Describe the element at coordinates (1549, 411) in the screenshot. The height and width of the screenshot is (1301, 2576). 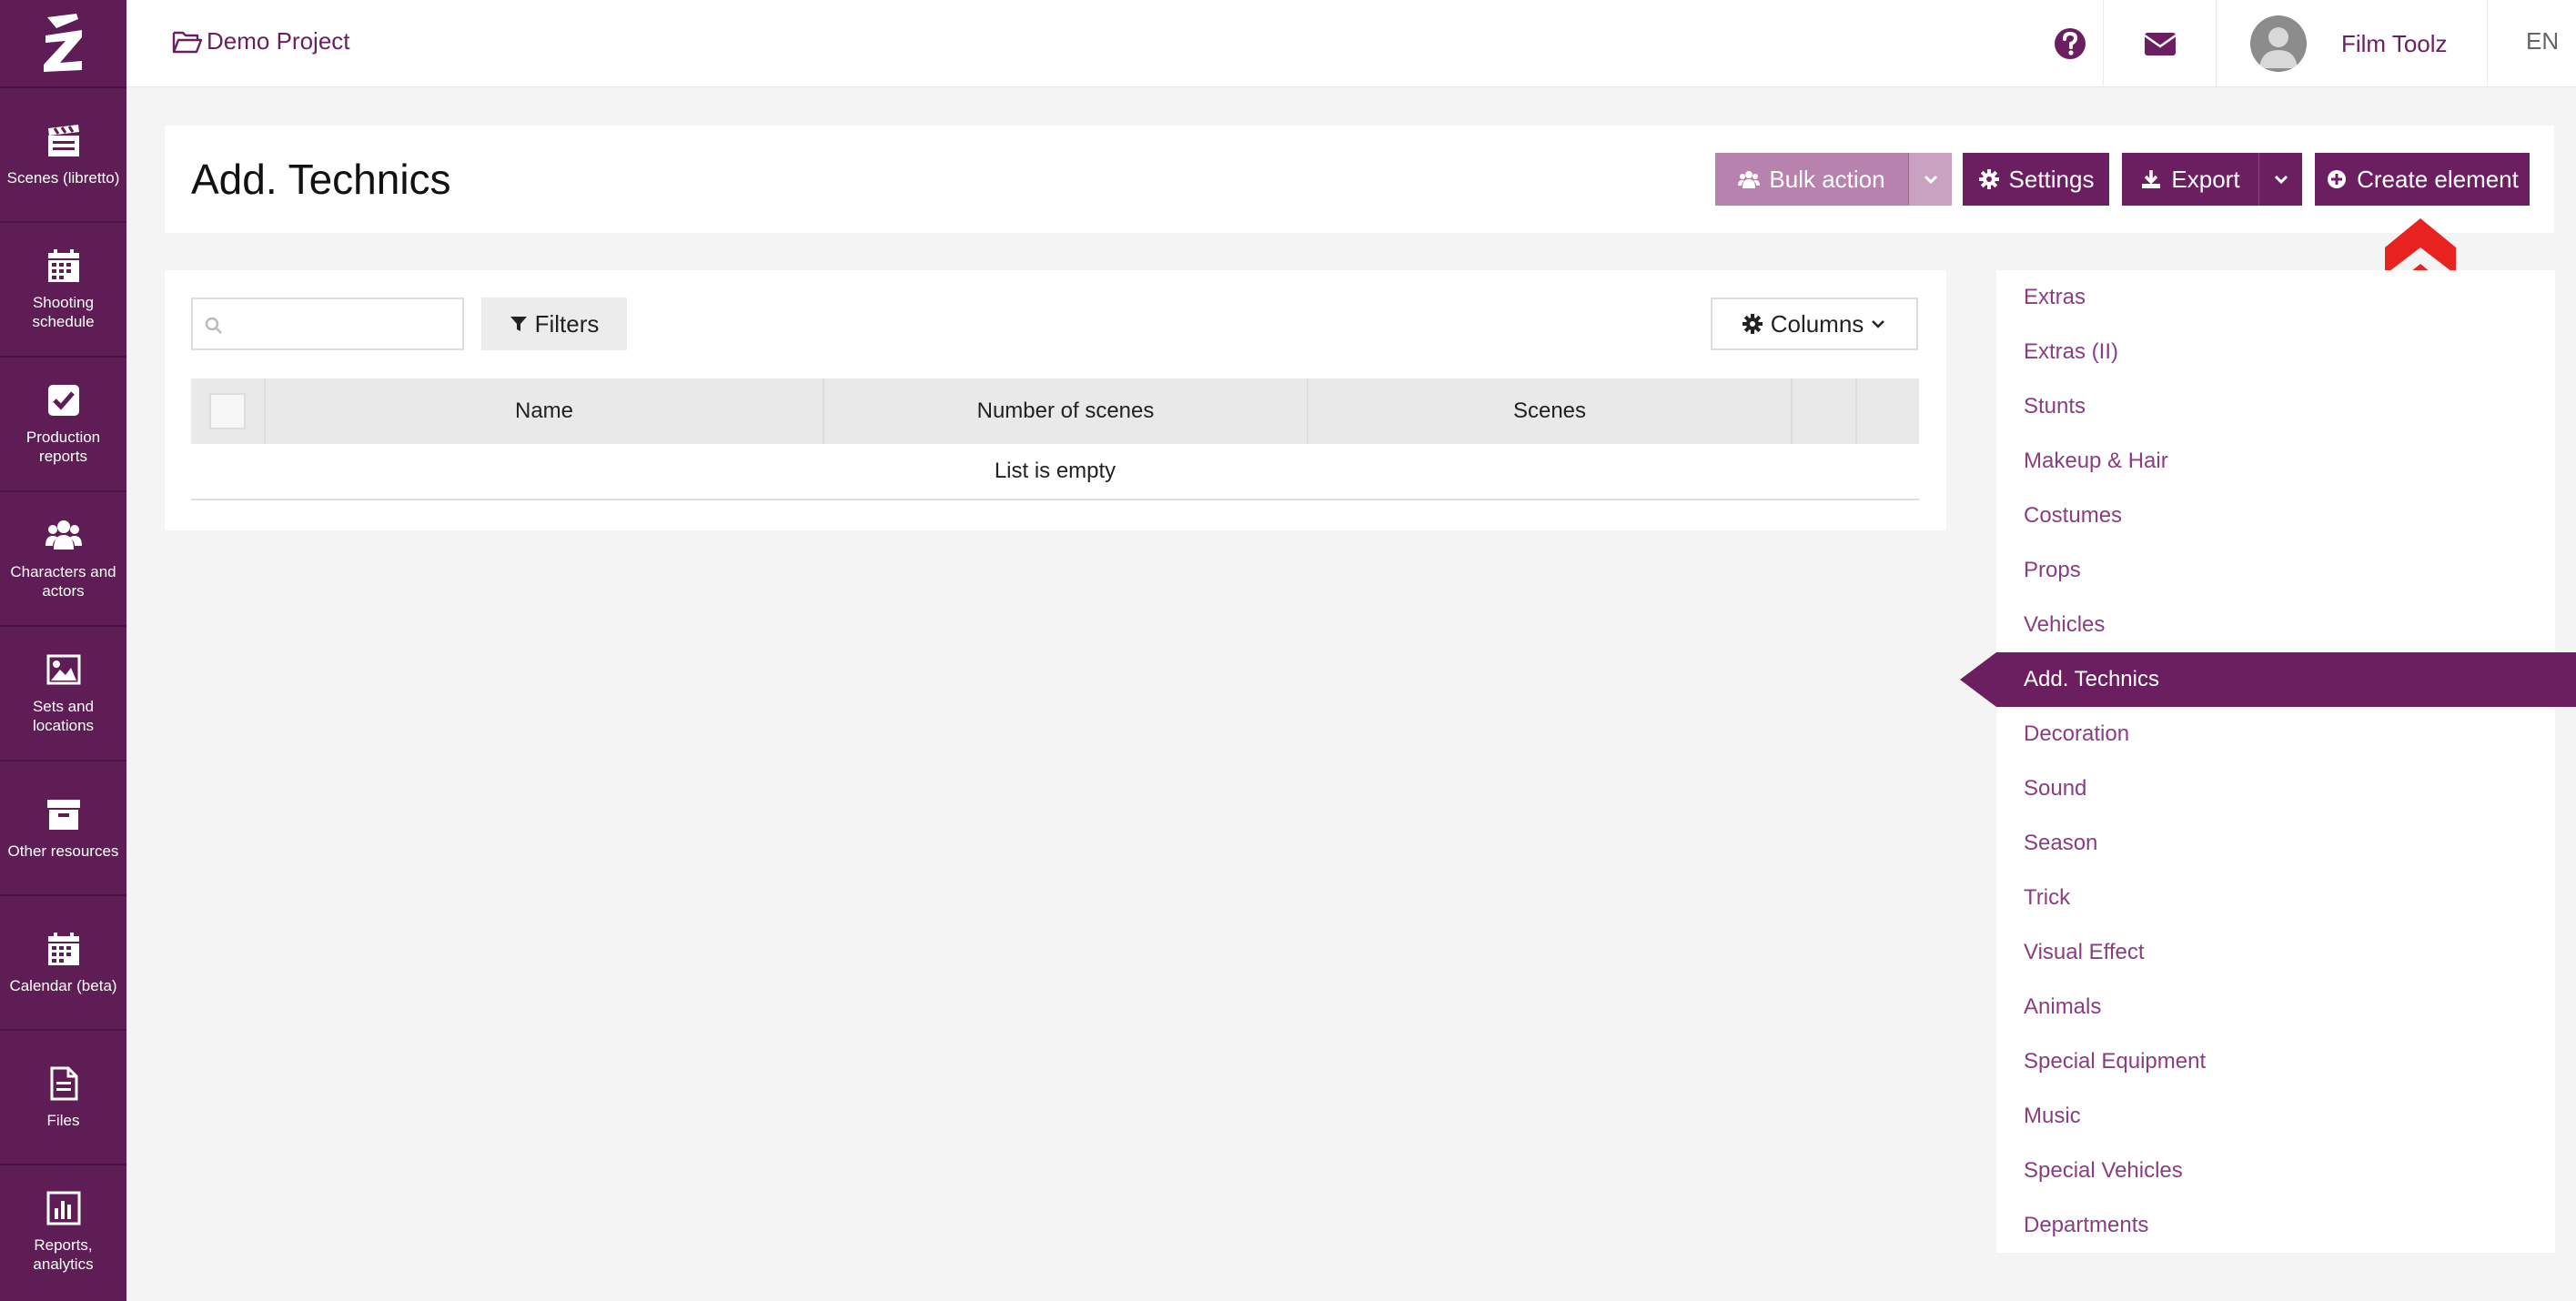
I see `column-header-scenes: Scenes` at that location.